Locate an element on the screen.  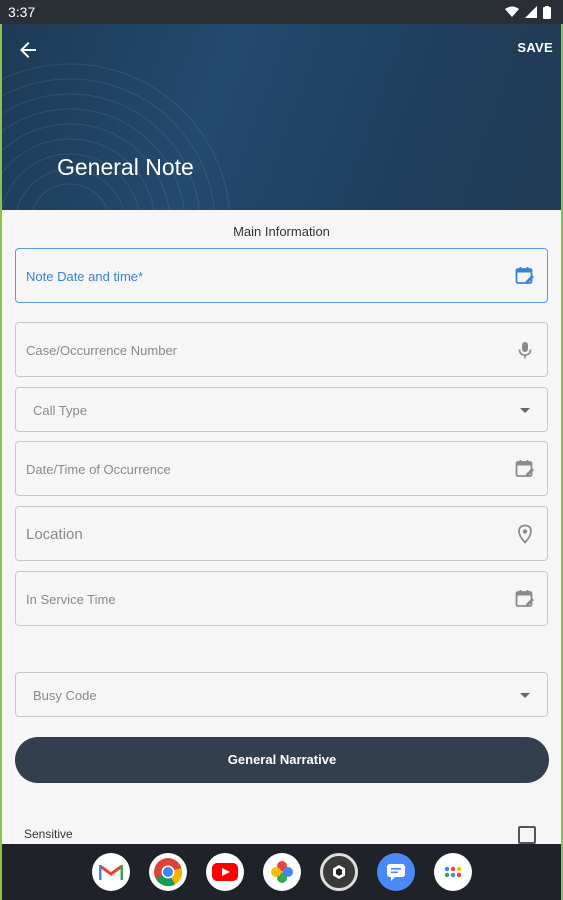
status-bar: 3:37 is located at coordinates (281, 12).